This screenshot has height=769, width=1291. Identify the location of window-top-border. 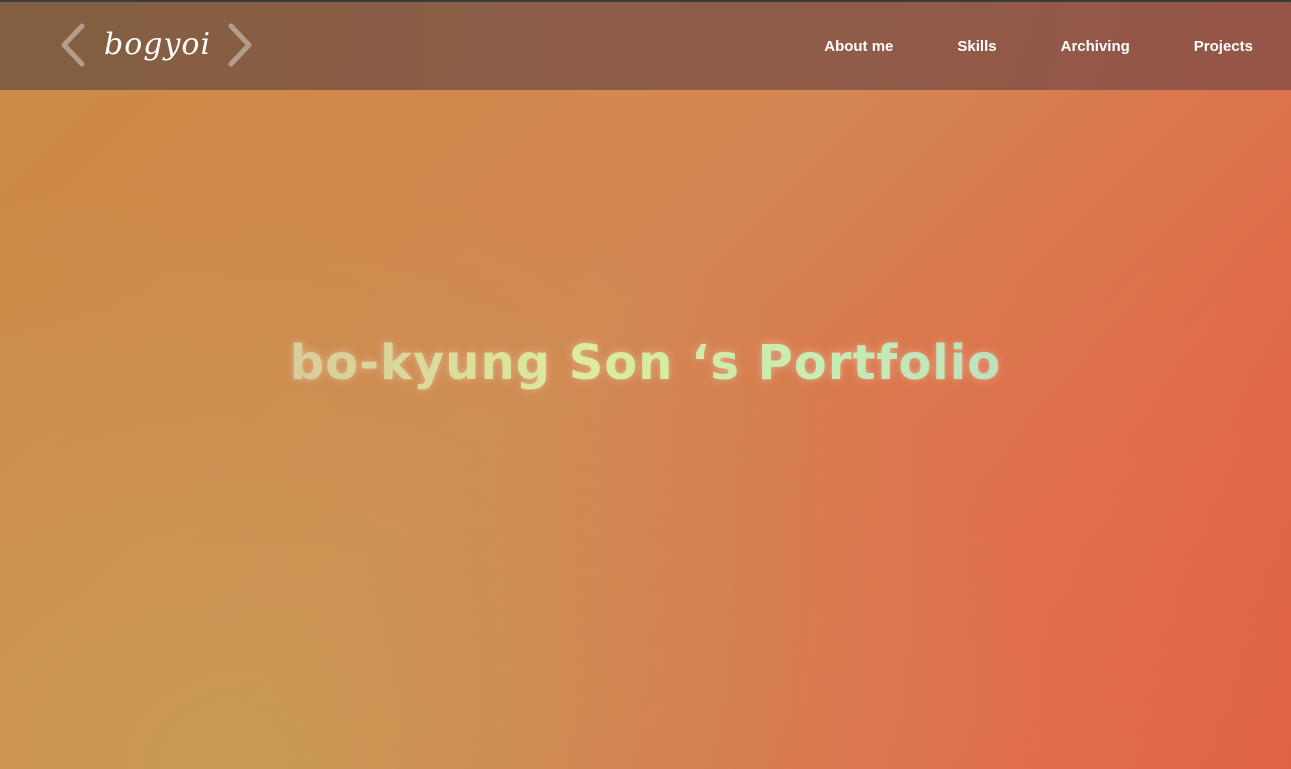
(645, 1).